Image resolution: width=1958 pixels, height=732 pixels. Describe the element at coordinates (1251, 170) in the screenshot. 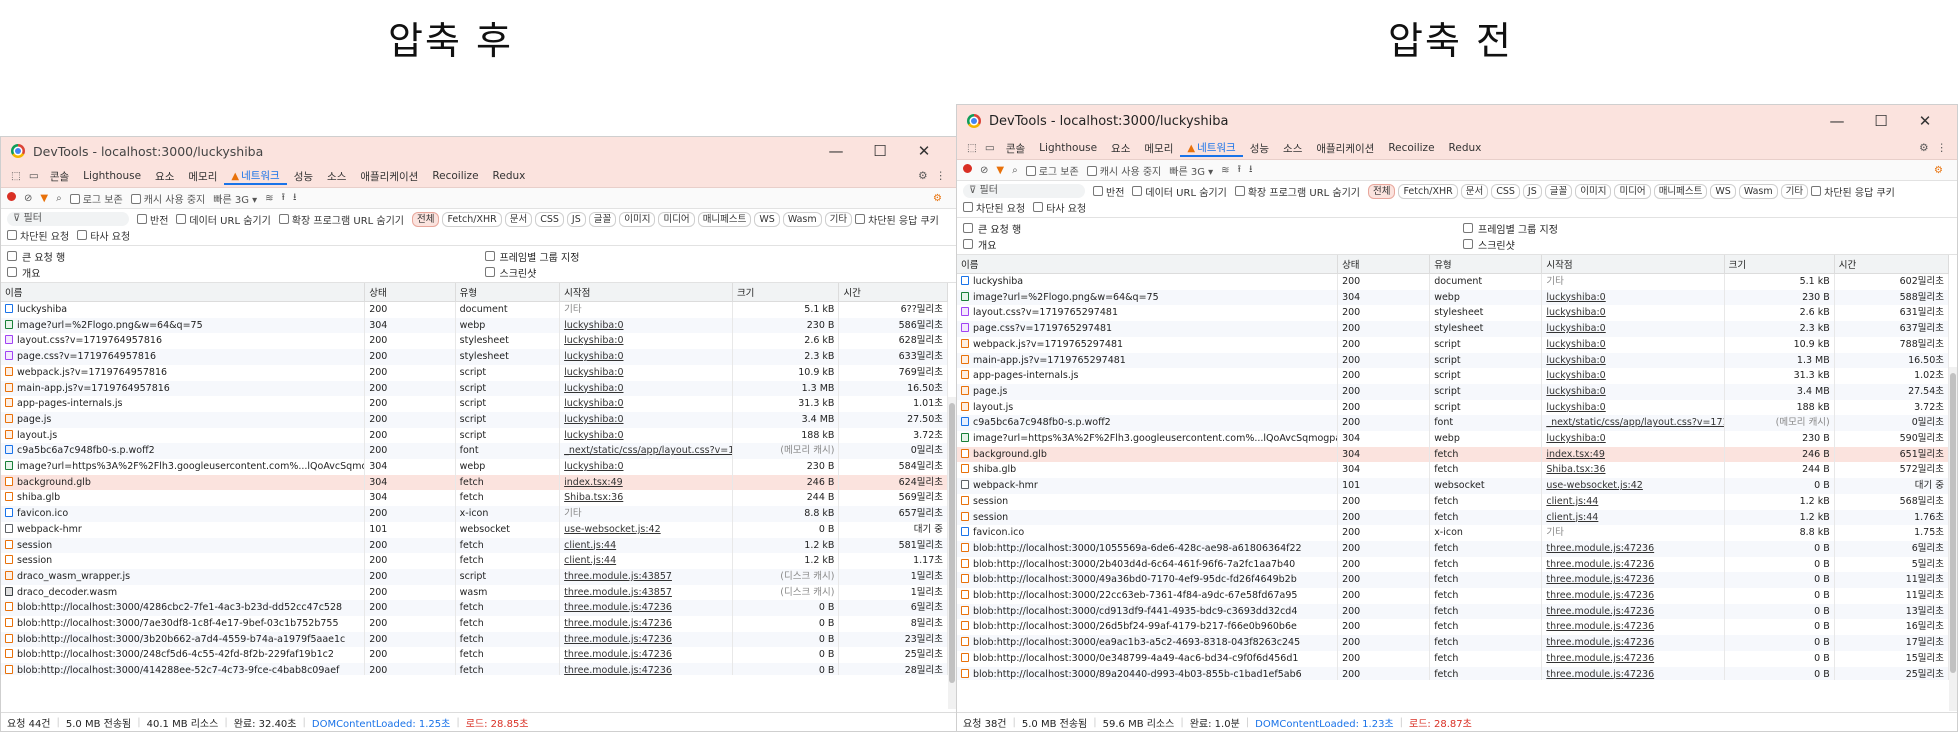

I see `export-har-icon: ⭳` at that location.